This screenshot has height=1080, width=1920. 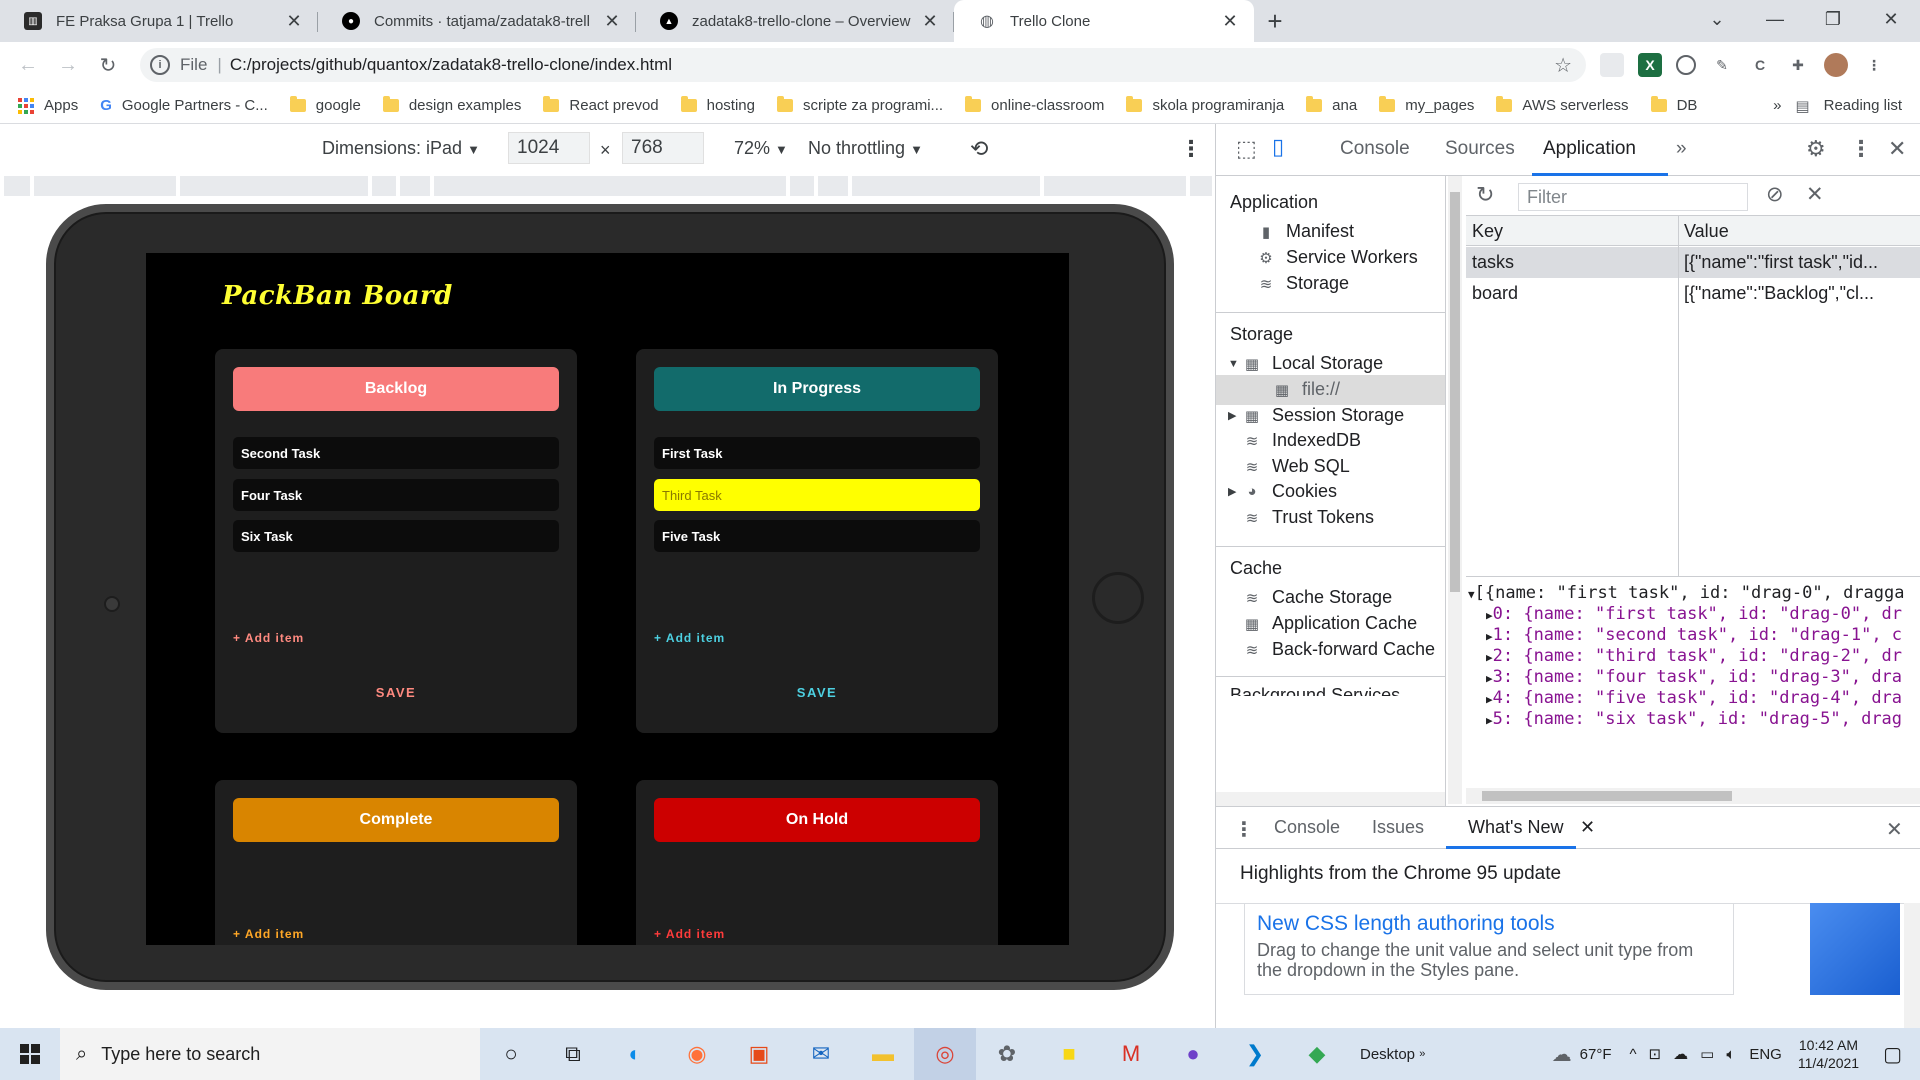 What do you see at coordinates (401, 148) in the screenshot?
I see `device-dimensions-select: Dimensions: iPad ▼` at bounding box center [401, 148].